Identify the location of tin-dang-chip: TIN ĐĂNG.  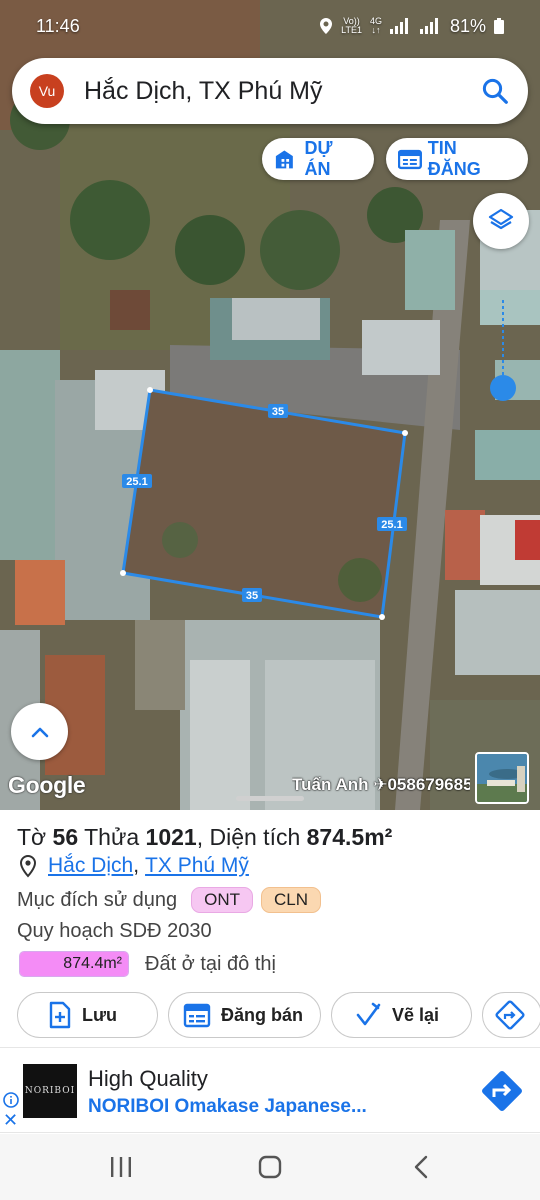
(457, 159).